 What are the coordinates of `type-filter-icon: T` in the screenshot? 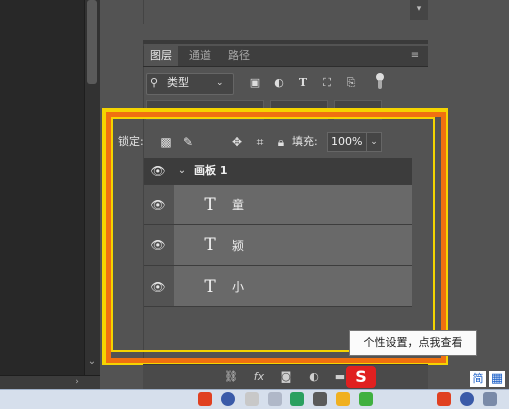 It's located at (303, 83).